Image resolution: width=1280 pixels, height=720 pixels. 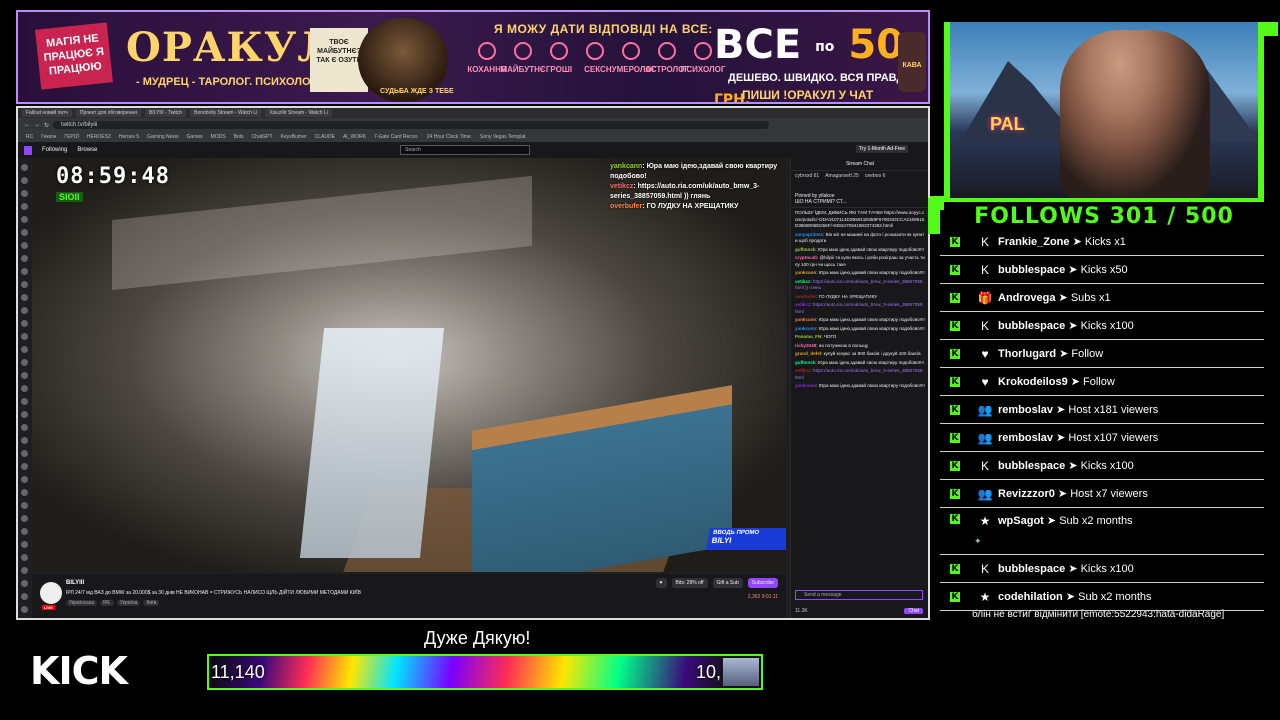 What do you see at coordinates (882, 149) in the screenshot?
I see `ad-free-button: Try 1-Month Ad-Free` at bounding box center [882, 149].